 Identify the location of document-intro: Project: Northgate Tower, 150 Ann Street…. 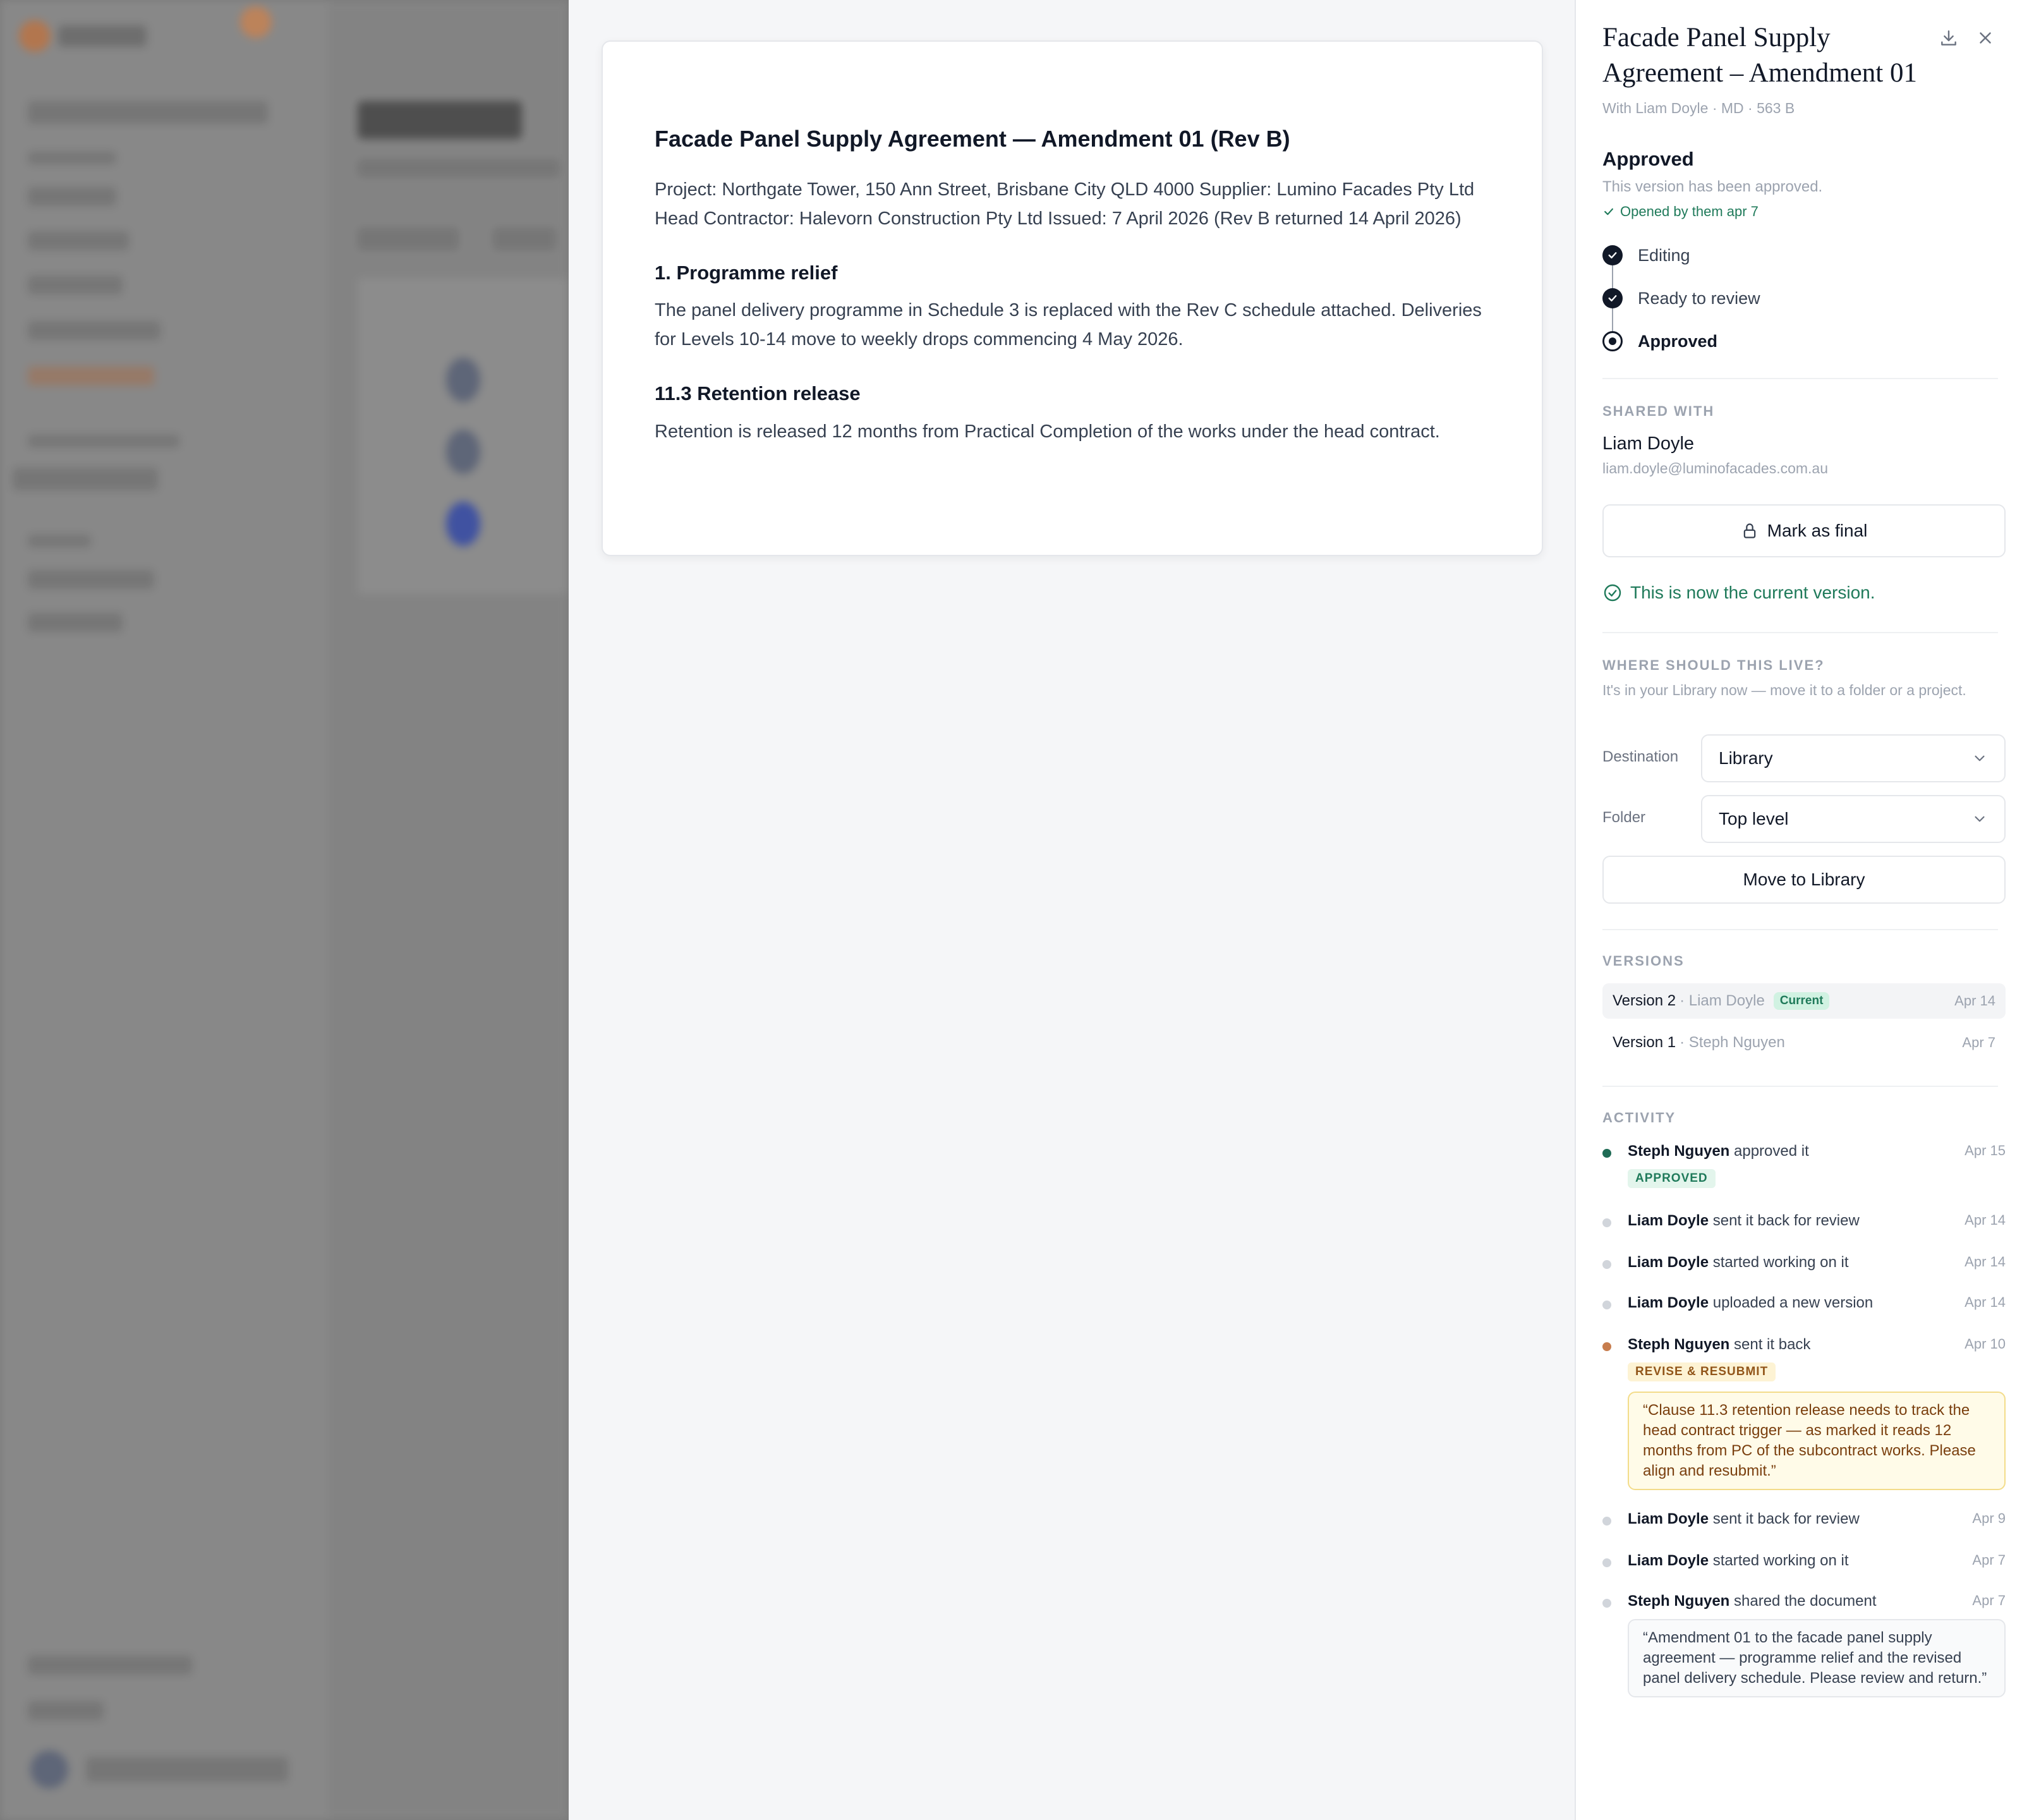
(1065, 204).